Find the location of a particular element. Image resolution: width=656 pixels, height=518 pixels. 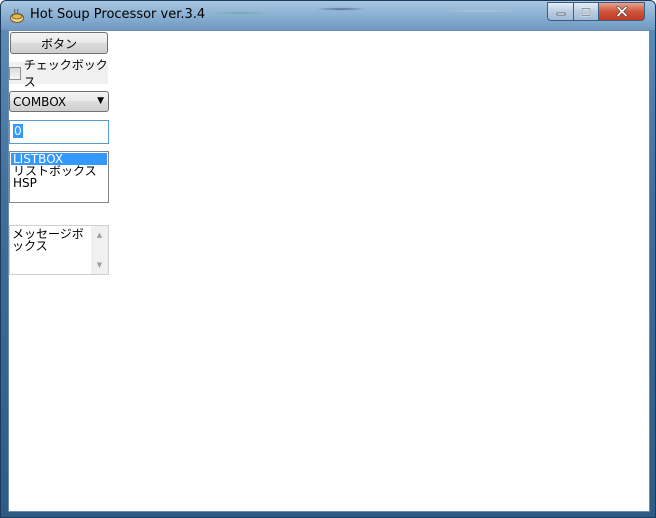

list-item: リストボックス is located at coordinates (59, 171).